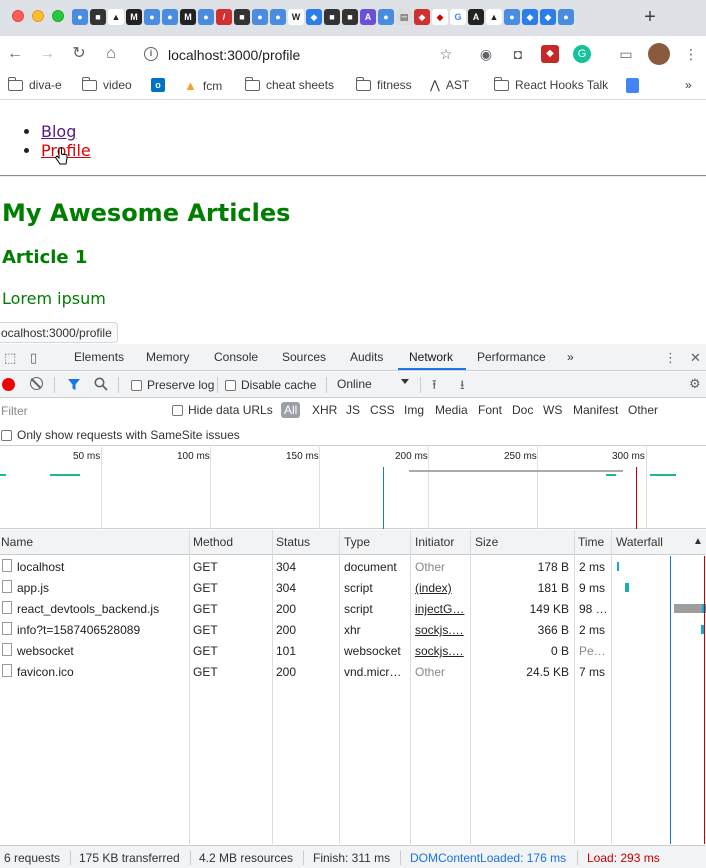 The width and height of the screenshot is (706, 868). What do you see at coordinates (222, 410) in the screenshot?
I see `hide-data-urls-checkbox: Hide data URLs` at bounding box center [222, 410].